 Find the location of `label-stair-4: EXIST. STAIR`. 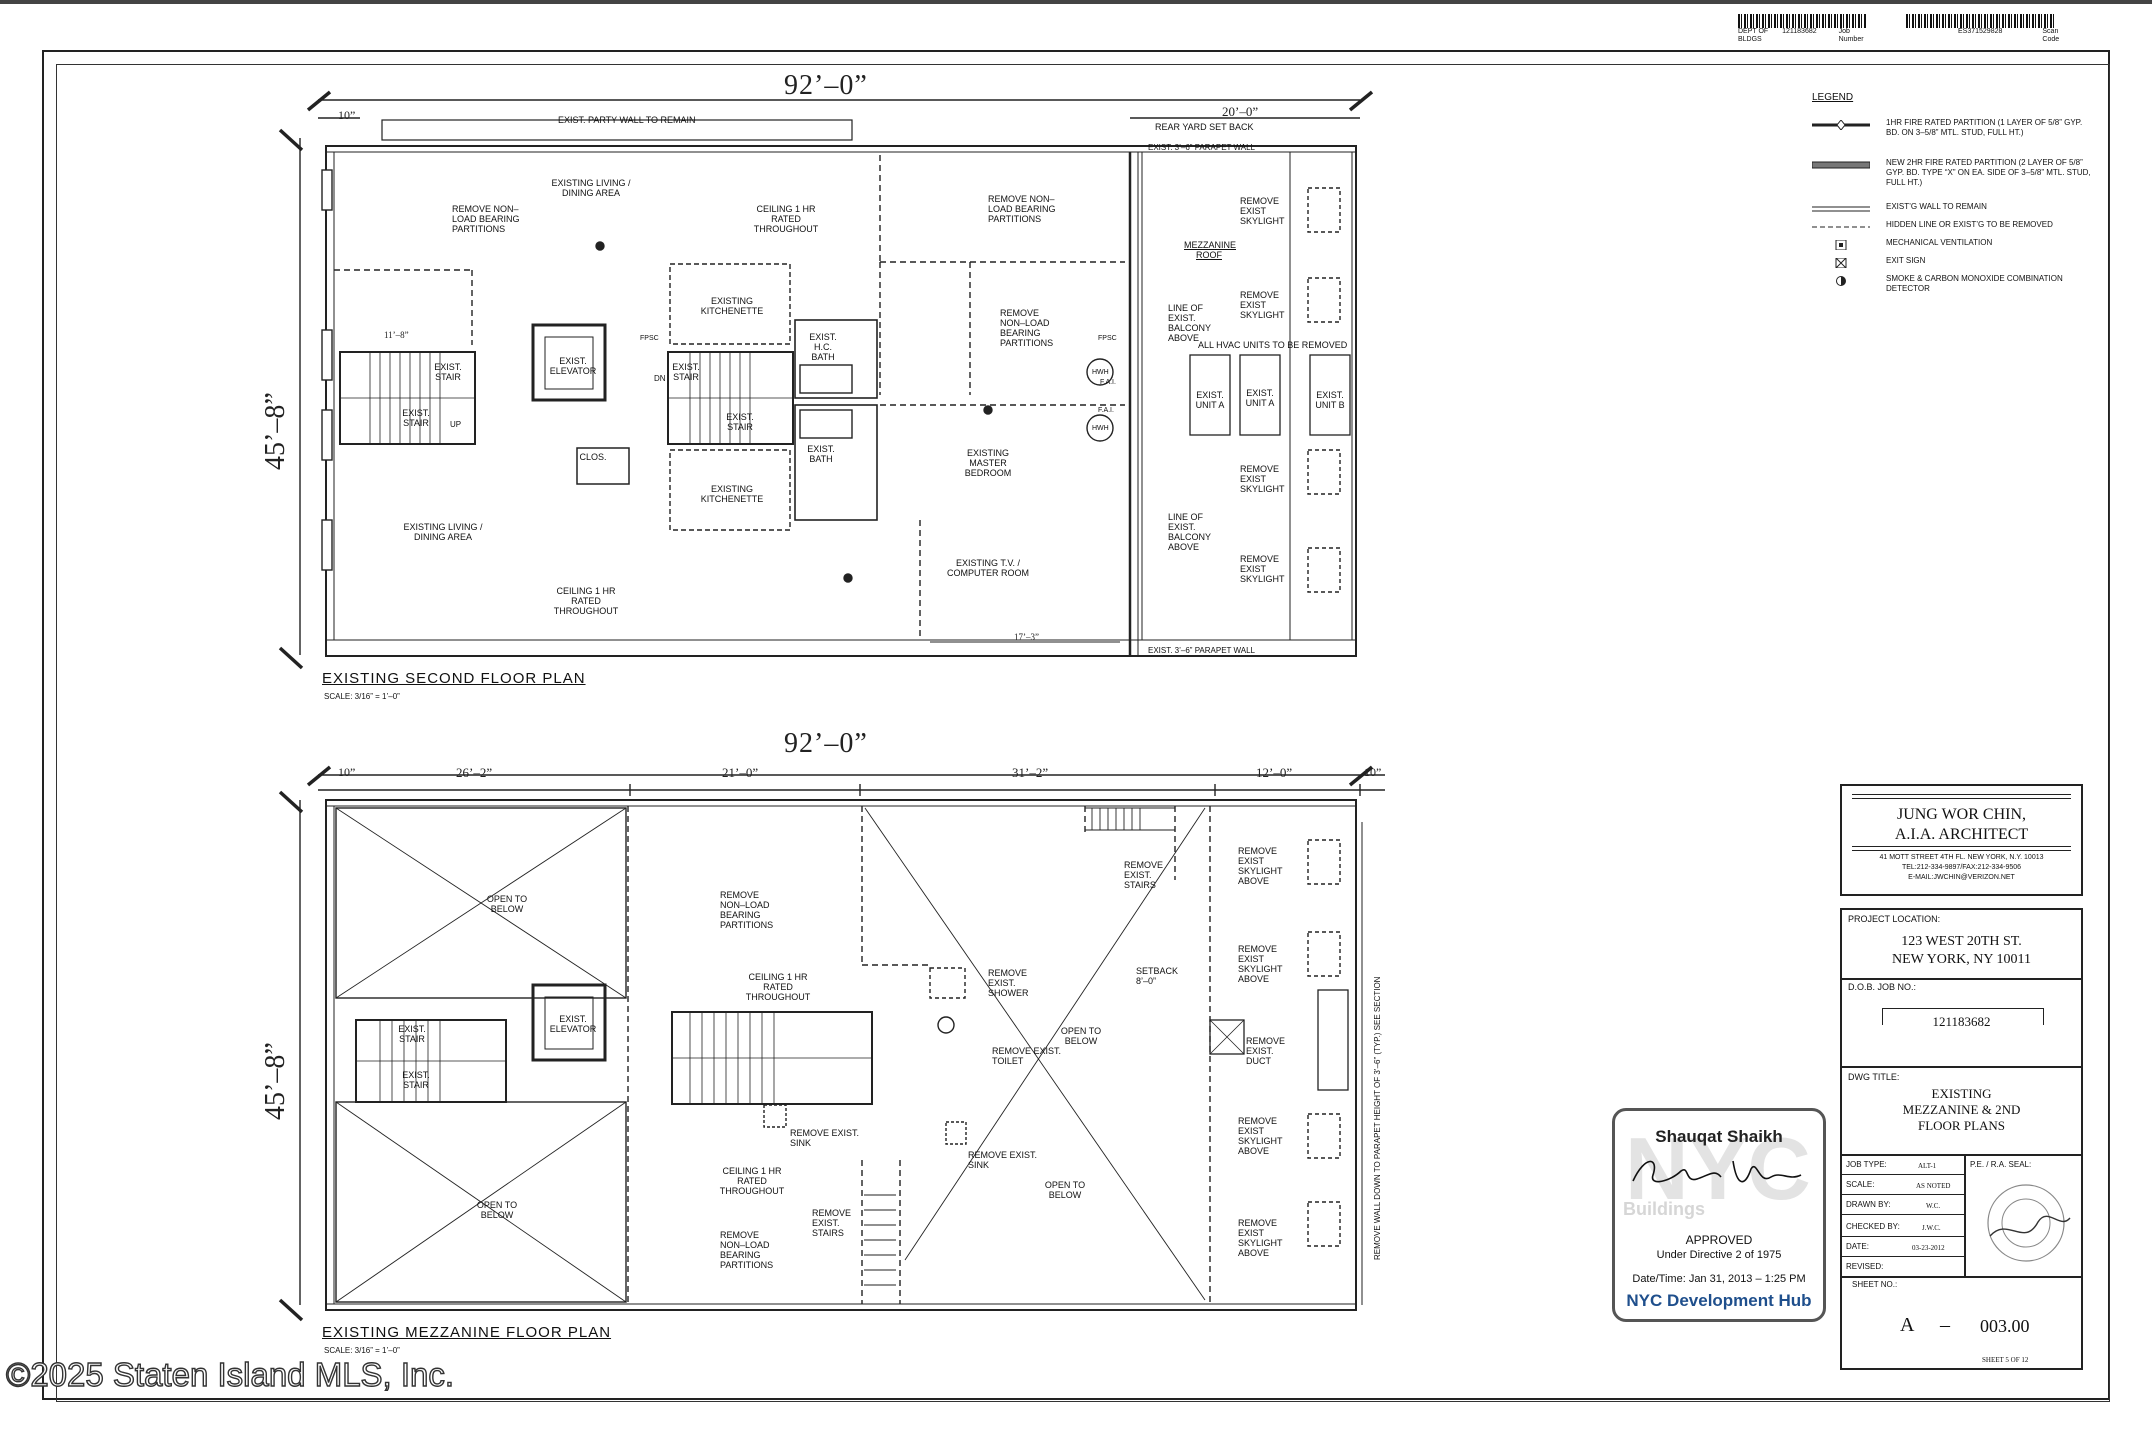

label-stair-4: EXIST. STAIR is located at coordinates (740, 422).